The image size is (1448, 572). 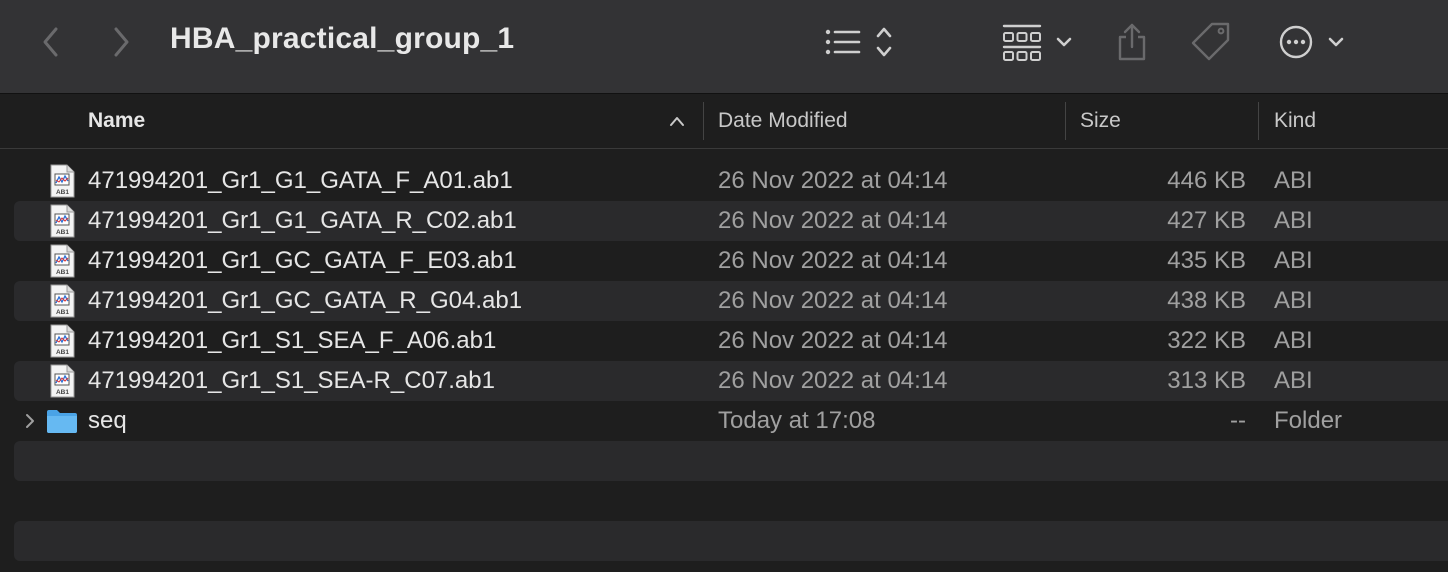 I want to click on file-size: 435 KB, so click(x=1206, y=260).